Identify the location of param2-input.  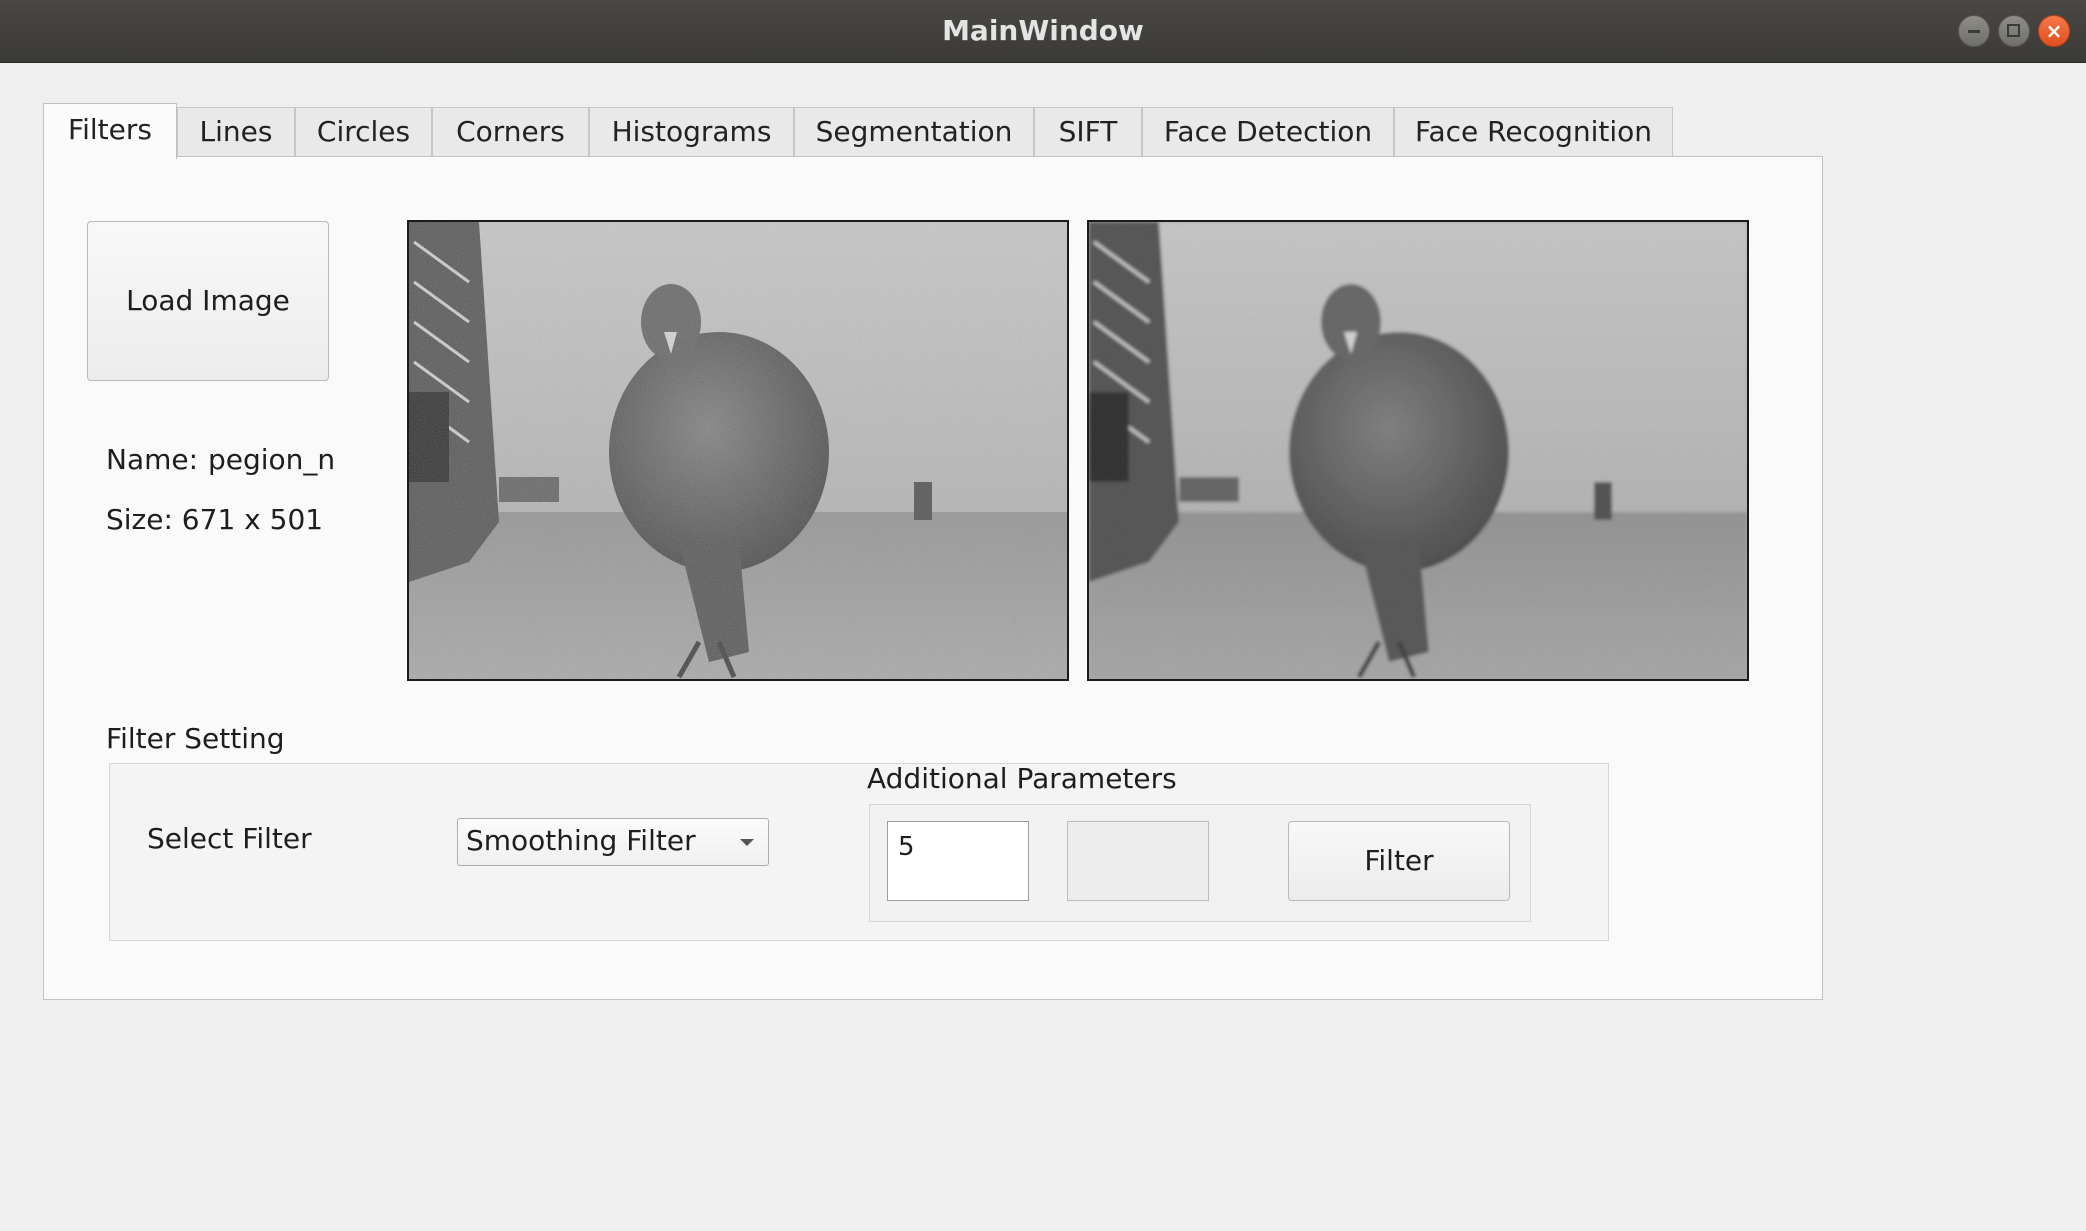
(1138, 861).